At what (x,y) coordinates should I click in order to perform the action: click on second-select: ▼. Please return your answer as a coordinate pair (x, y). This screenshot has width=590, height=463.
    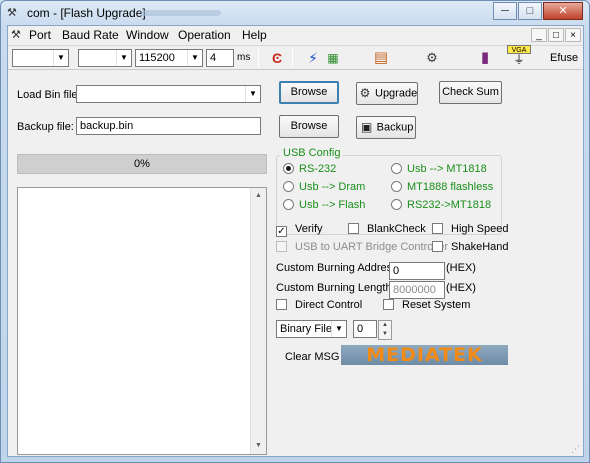
    Looking at the image, I should click on (105, 58).